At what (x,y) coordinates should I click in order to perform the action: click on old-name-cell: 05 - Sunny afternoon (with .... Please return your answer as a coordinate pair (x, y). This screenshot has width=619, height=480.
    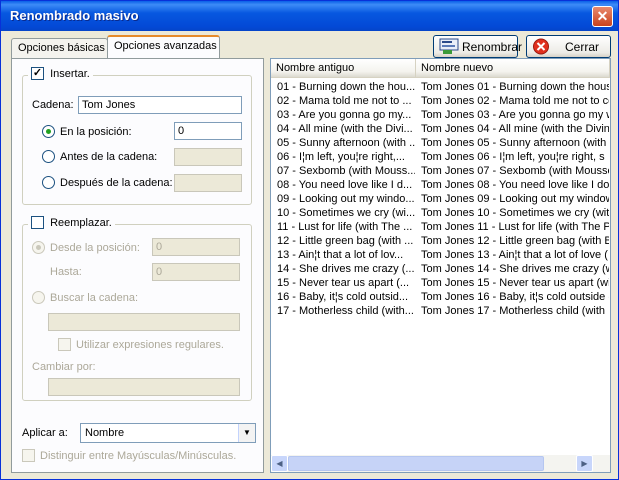
    Looking at the image, I should click on (346, 143).